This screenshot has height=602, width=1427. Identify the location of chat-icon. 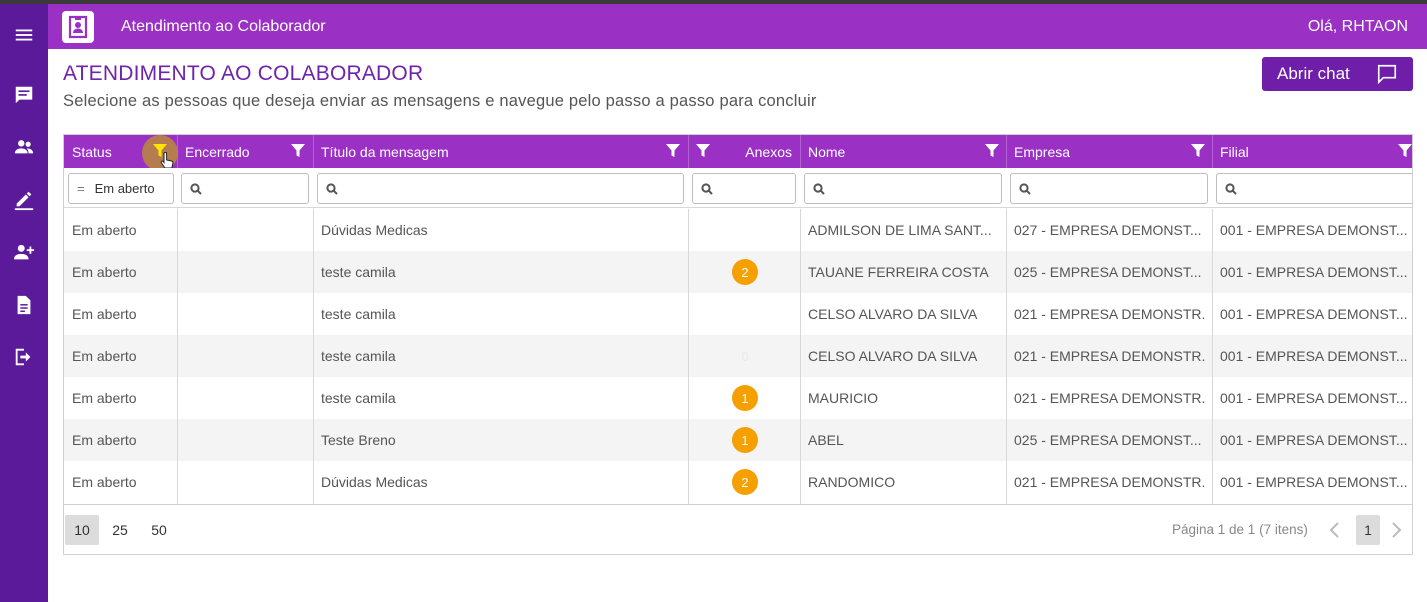
(24, 95).